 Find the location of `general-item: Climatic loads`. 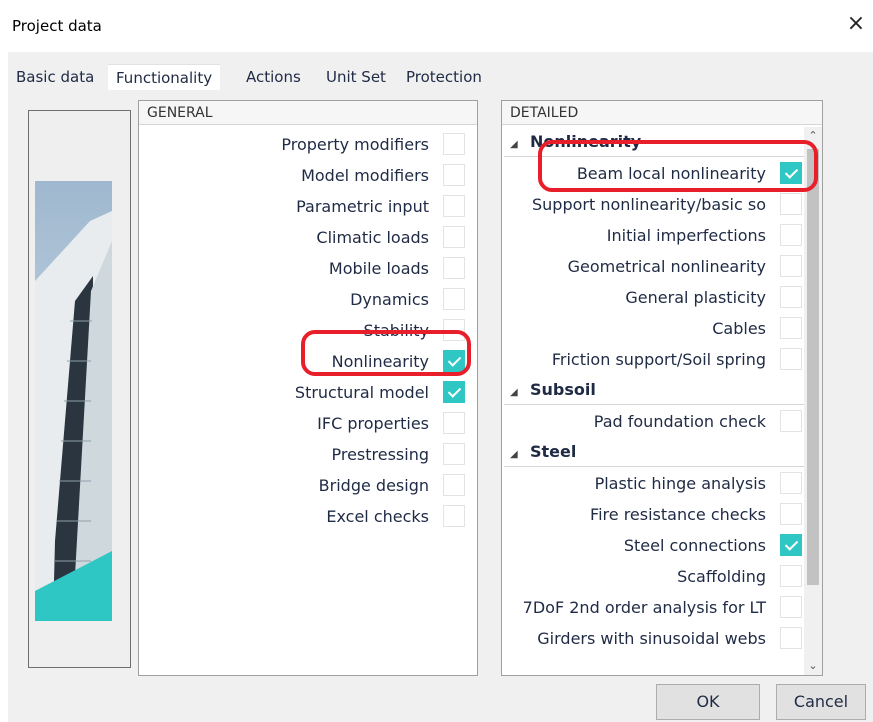

general-item: Climatic loads is located at coordinates (308, 237).